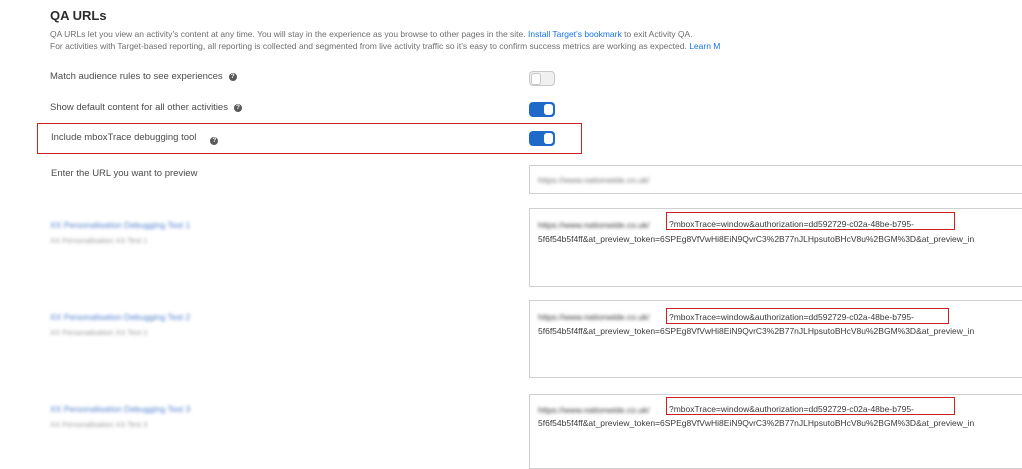 The height and width of the screenshot is (469, 1022). Describe the element at coordinates (542, 78) in the screenshot. I see `match-audience-toggle` at that location.